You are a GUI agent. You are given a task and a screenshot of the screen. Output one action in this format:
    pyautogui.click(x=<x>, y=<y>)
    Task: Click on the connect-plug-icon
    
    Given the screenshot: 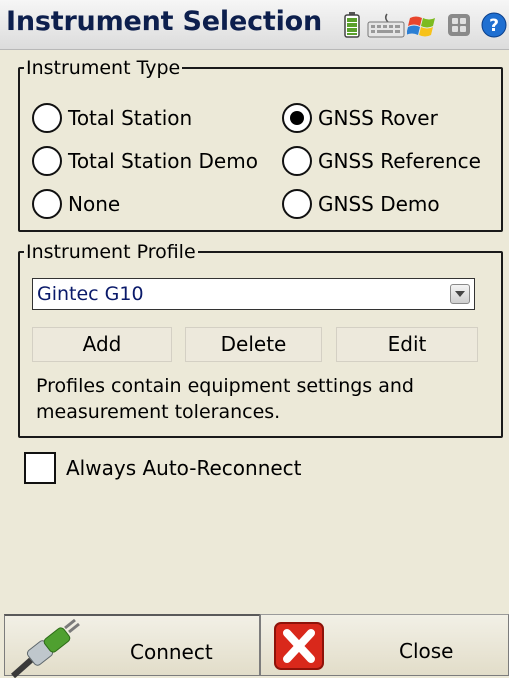 What is the action you would take?
    pyautogui.click(x=45, y=648)
    